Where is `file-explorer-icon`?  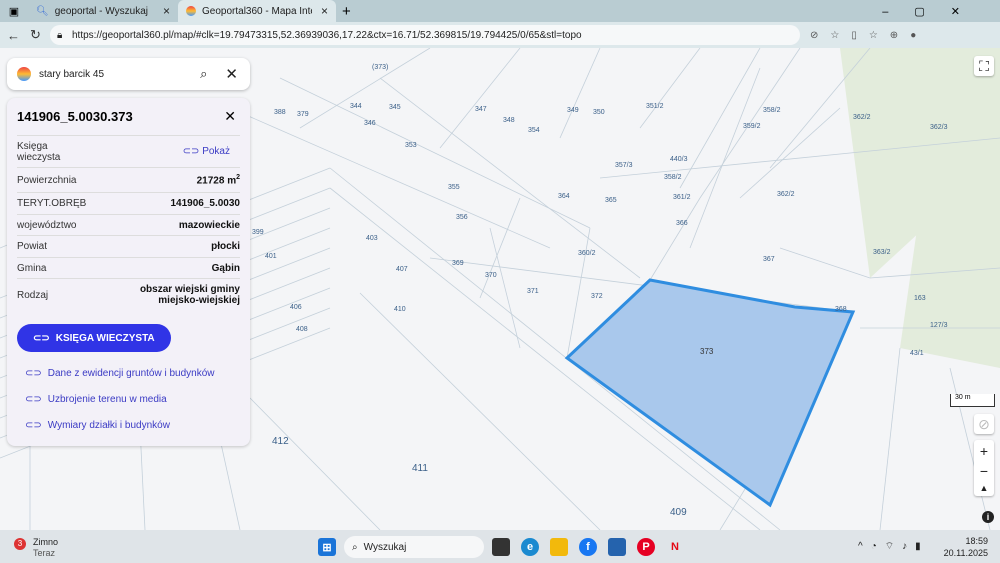
file-explorer-icon is located at coordinates (559, 547).